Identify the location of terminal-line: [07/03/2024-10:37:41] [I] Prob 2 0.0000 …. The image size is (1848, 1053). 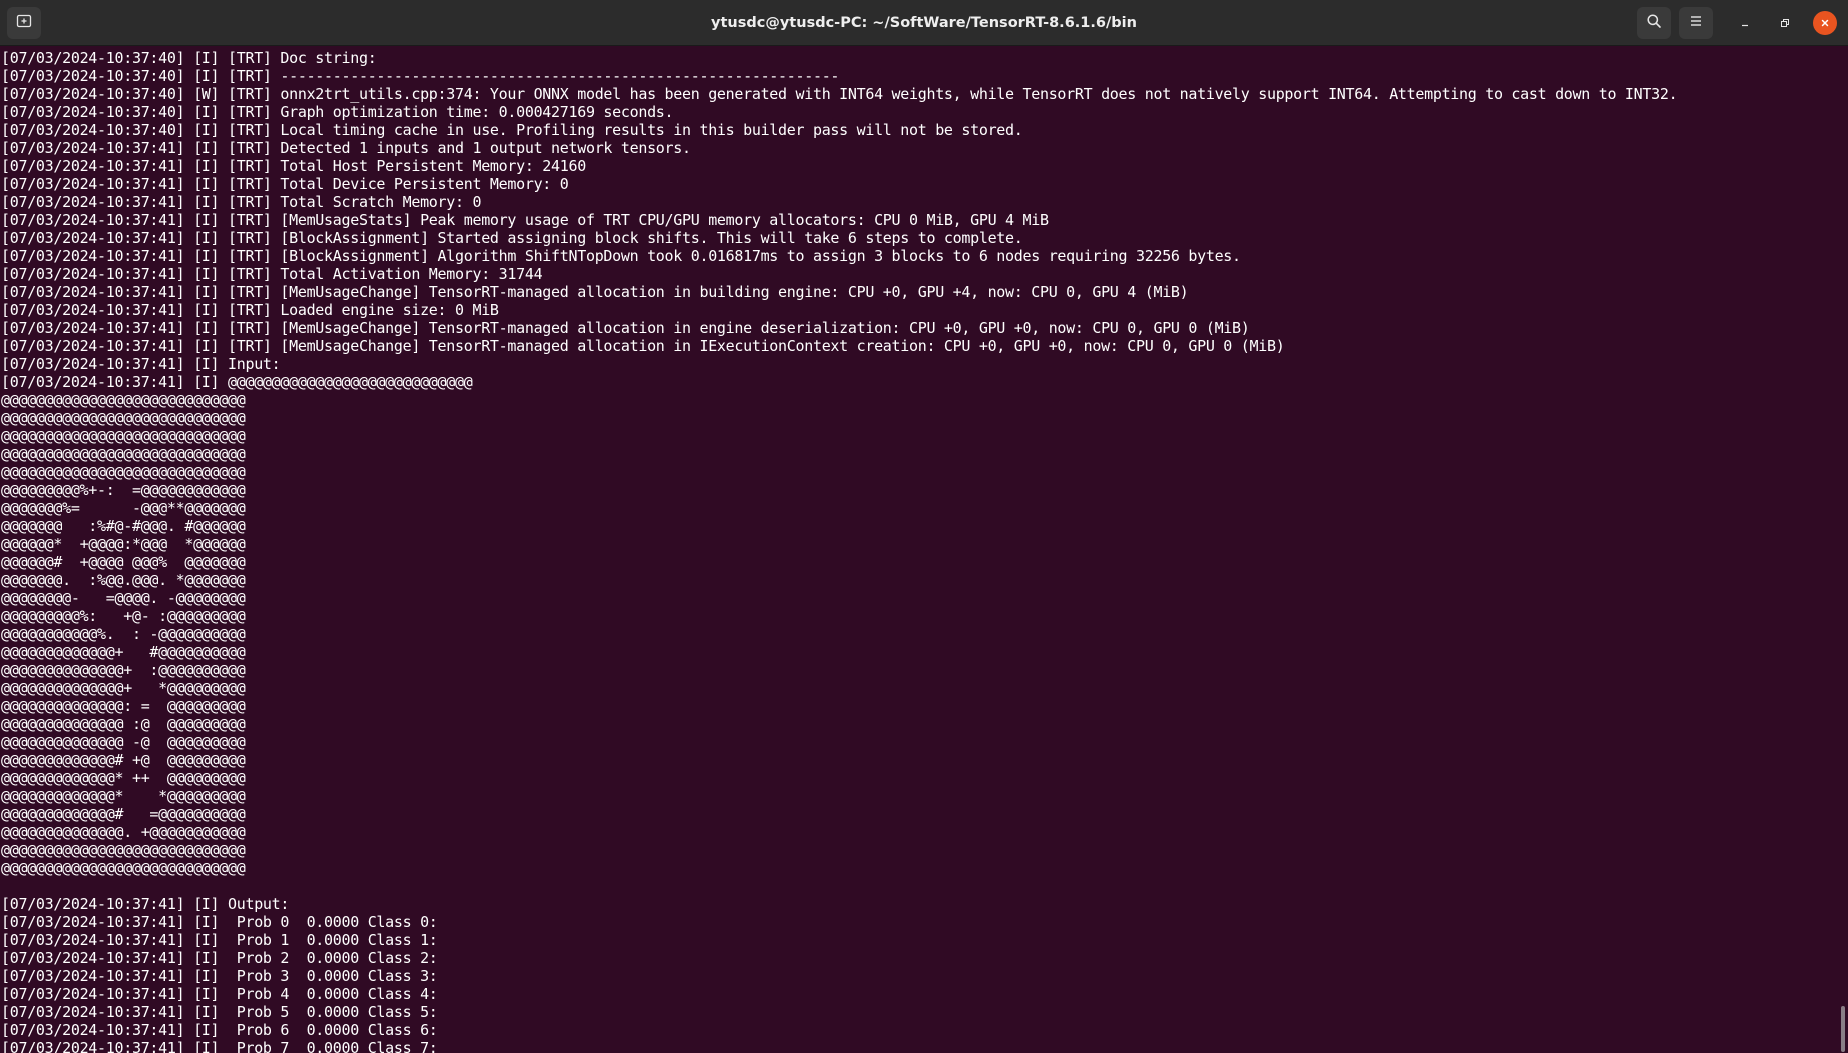
(219, 958).